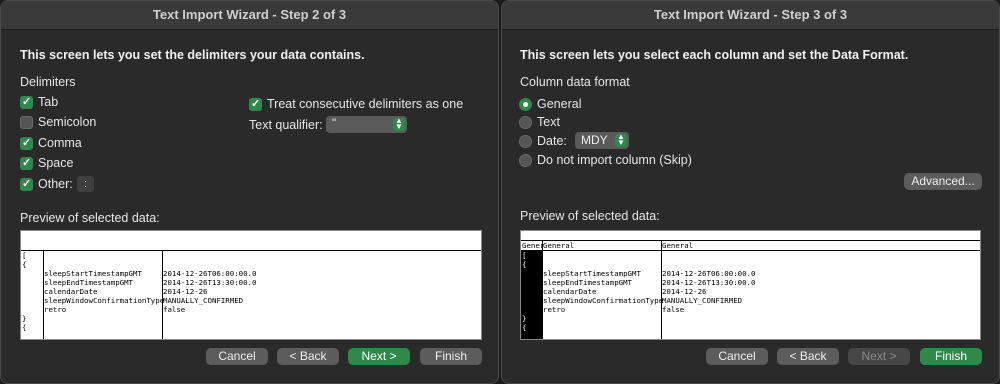 This screenshot has height=384, width=1000. What do you see at coordinates (558, 245) in the screenshot?
I see `column-header-2: General` at bounding box center [558, 245].